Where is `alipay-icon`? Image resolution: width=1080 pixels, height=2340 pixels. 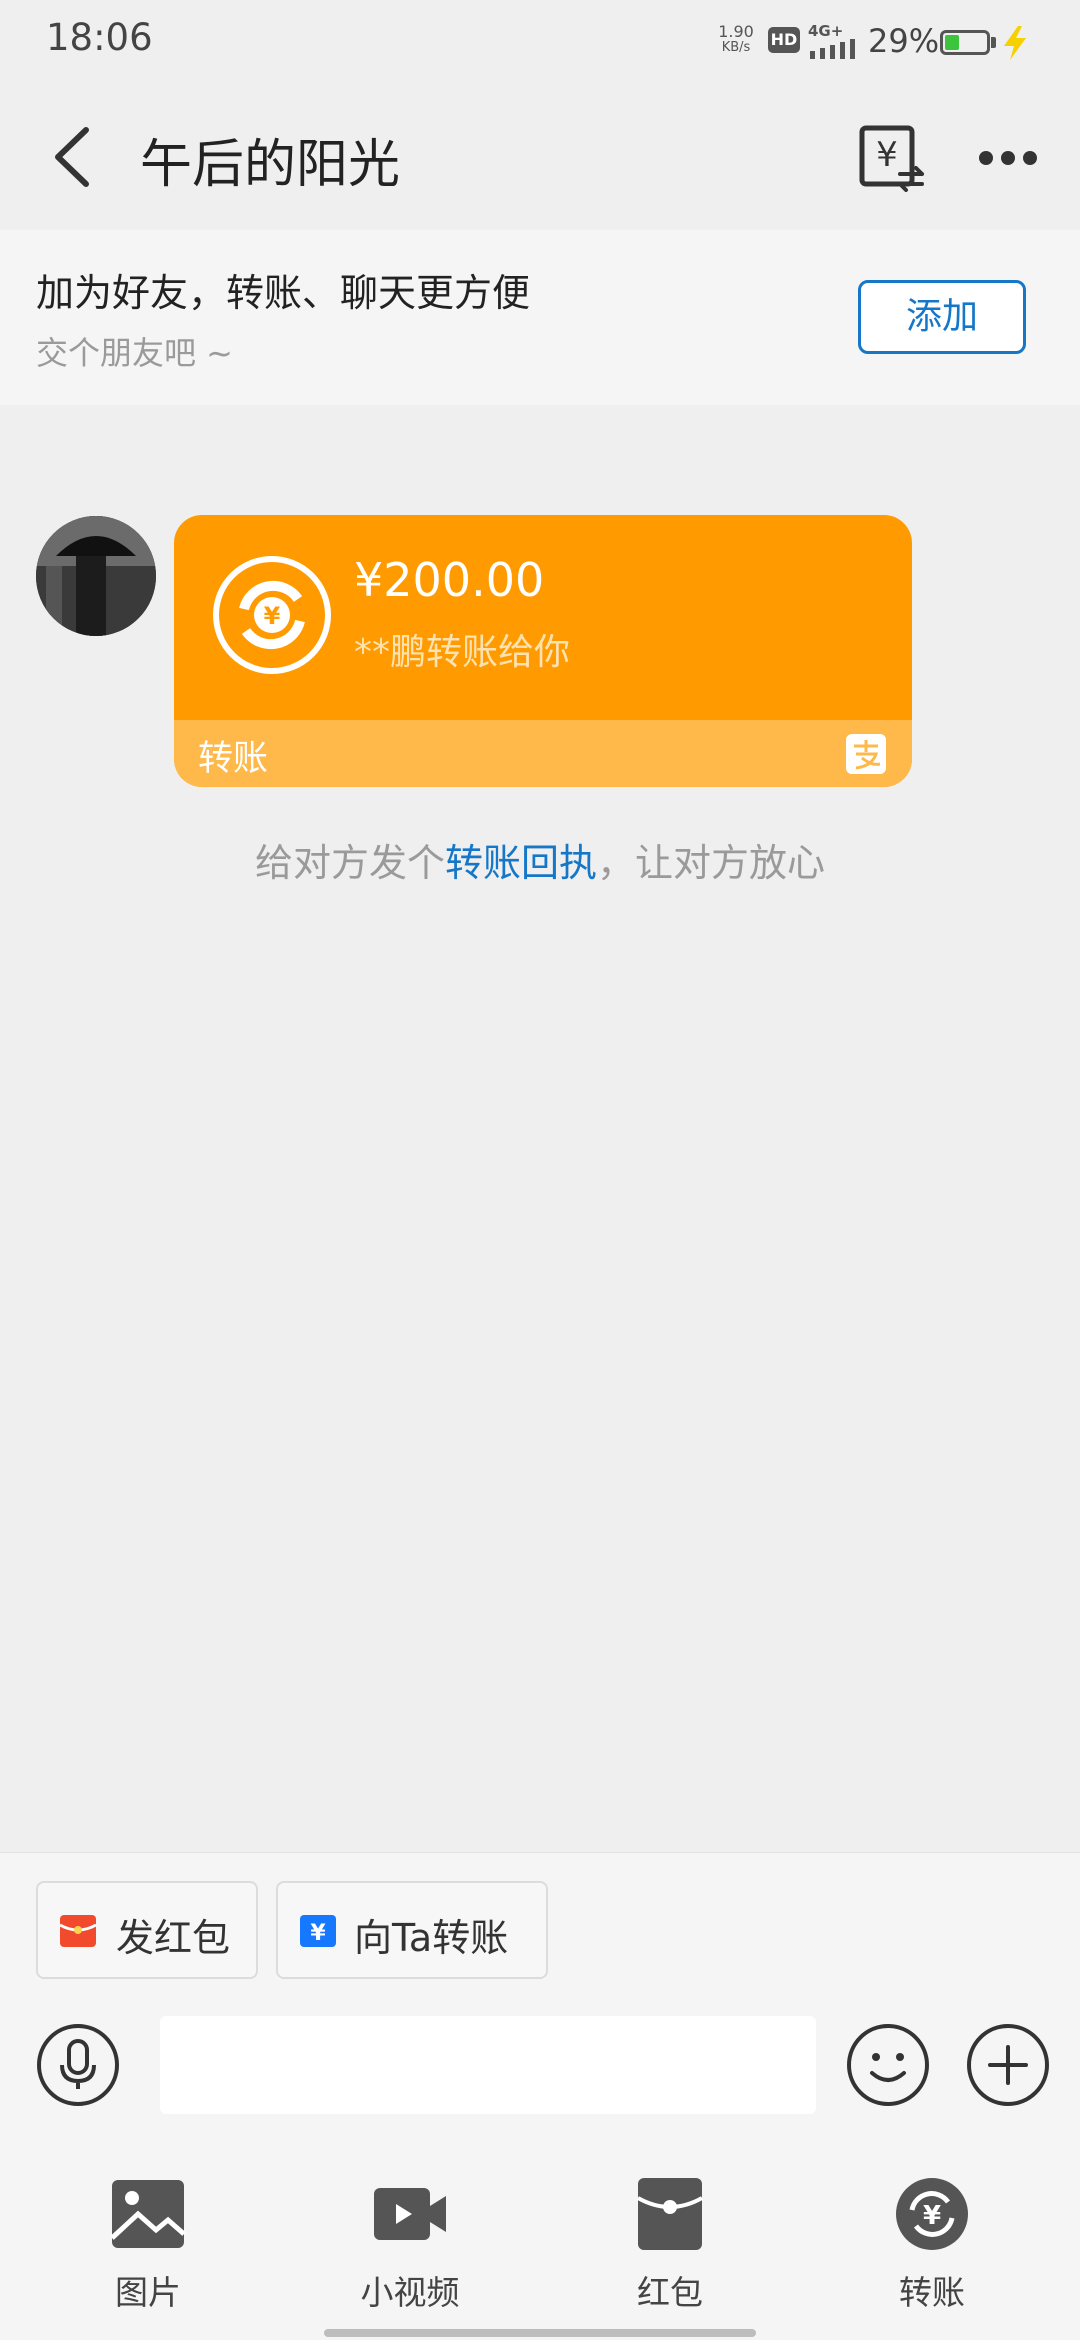 alipay-icon is located at coordinates (866, 754).